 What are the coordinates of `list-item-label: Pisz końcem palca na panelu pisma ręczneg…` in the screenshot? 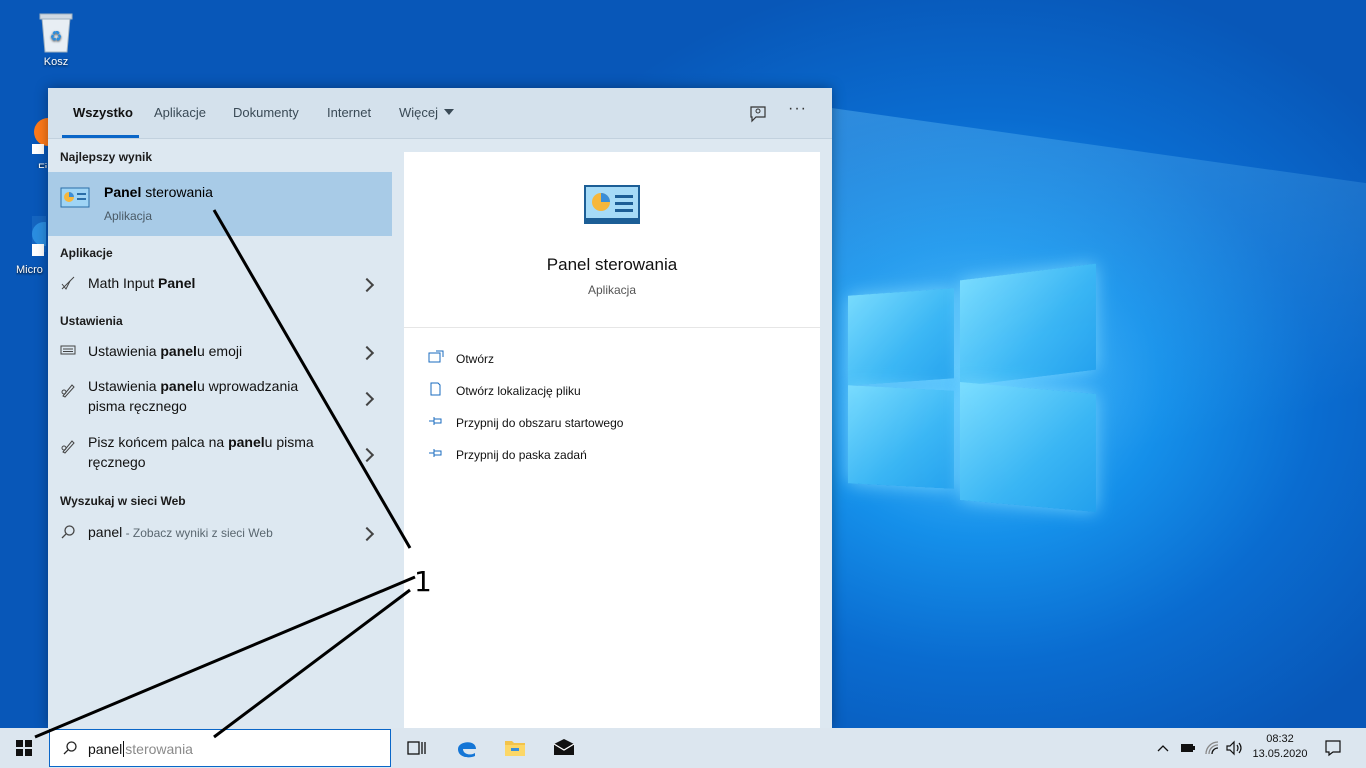 It's located at (201, 452).